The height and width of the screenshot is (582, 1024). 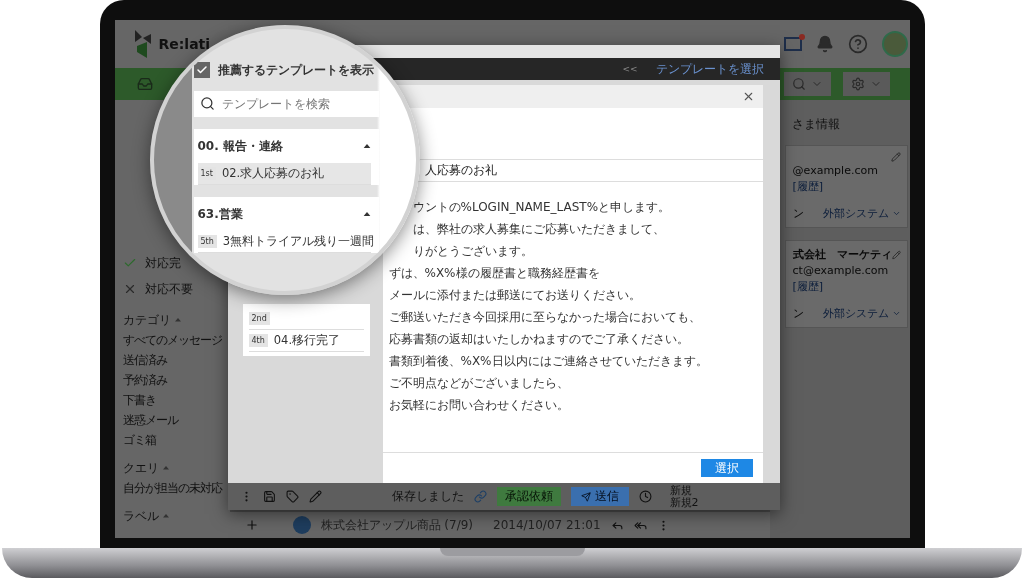 What do you see at coordinates (396, 525) in the screenshot?
I see `sender-name: 株式会社アップル商品 (7/9)` at bounding box center [396, 525].